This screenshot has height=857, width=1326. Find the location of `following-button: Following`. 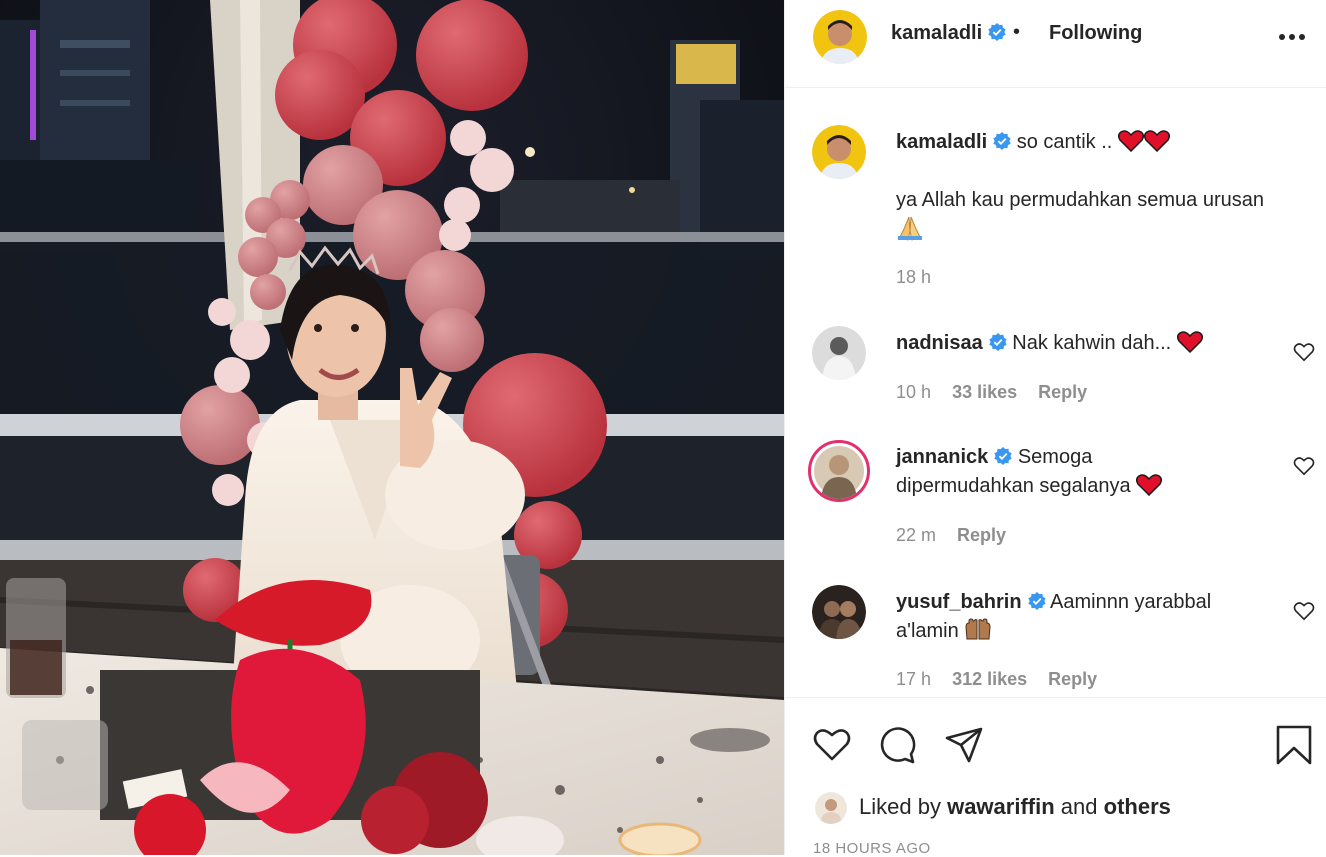

following-button: Following is located at coordinates (1095, 33).